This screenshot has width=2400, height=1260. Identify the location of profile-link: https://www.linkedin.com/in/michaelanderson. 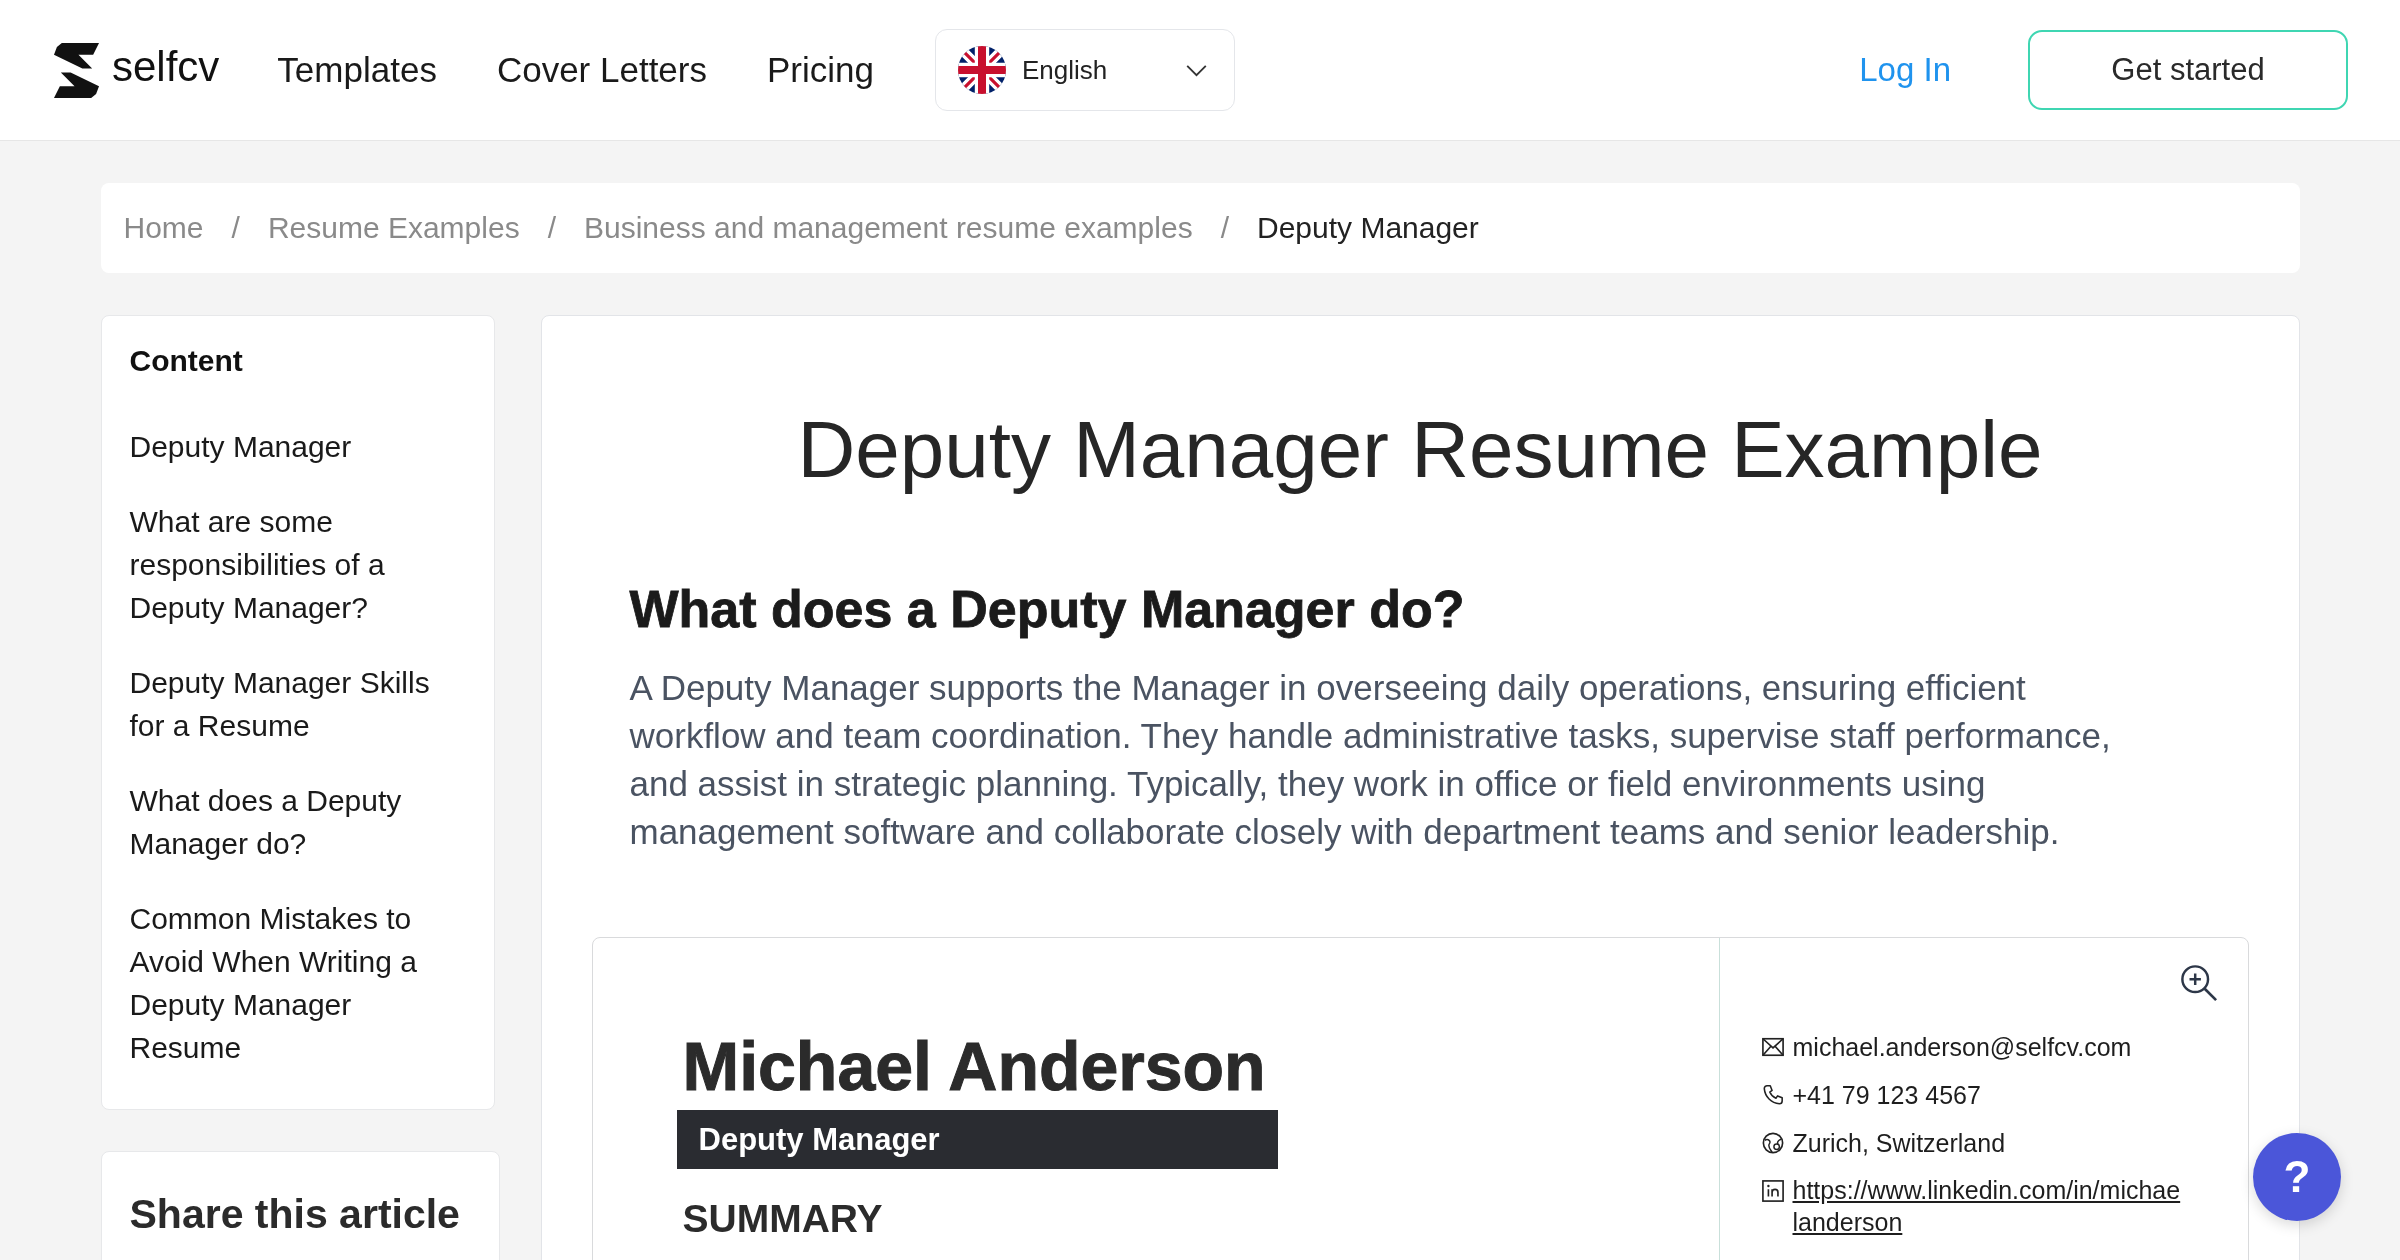
(1988, 1206).